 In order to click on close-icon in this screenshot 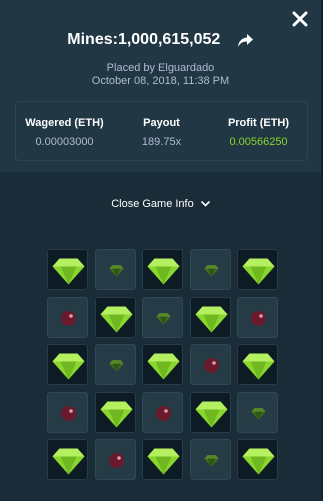, I will do `click(300, 19)`.